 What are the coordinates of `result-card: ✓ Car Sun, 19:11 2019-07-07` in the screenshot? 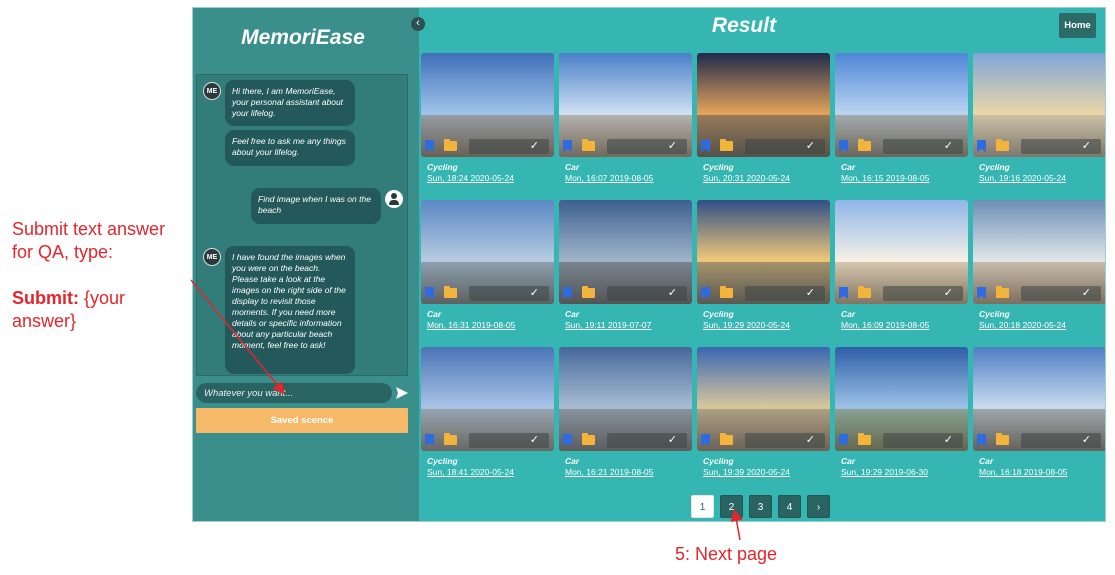 It's located at (625, 265).